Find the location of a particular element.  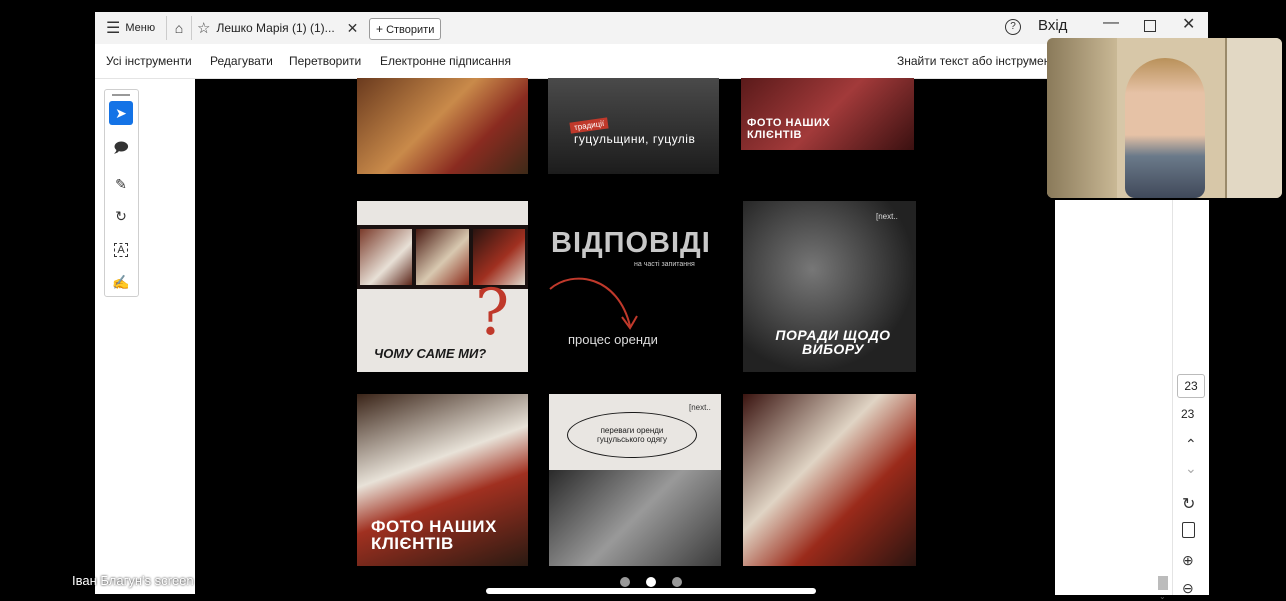

caption-client-photos-1: Фото наших клієнтів is located at coordinates (789, 129).